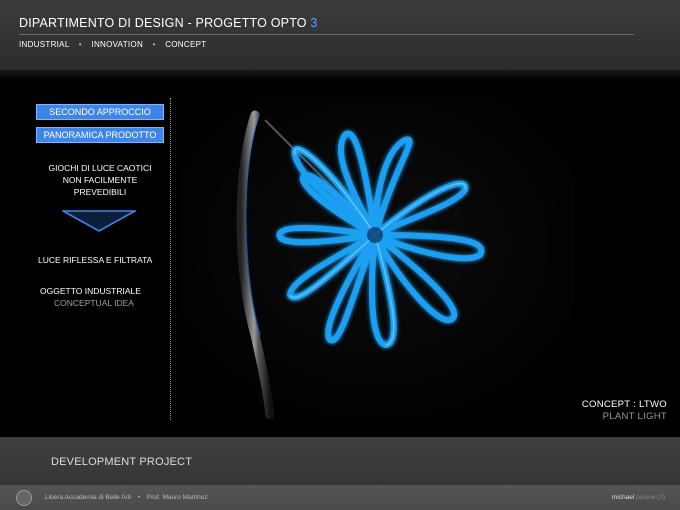  Describe the element at coordinates (185, 44) in the screenshot. I see `nav-concept: CONCEPT` at that location.